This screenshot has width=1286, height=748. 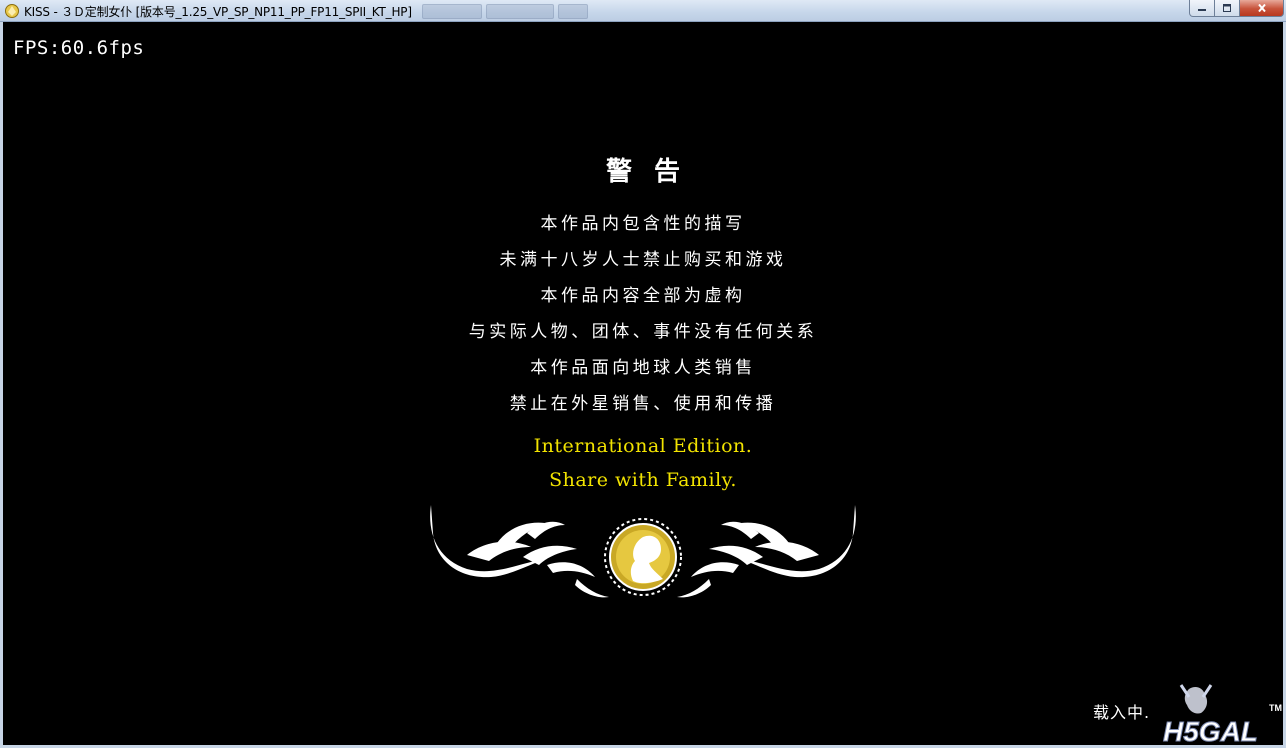 What do you see at coordinates (653, 172) in the screenshot?
I see `warning-title: 警告` at bounding box center [653, 172].